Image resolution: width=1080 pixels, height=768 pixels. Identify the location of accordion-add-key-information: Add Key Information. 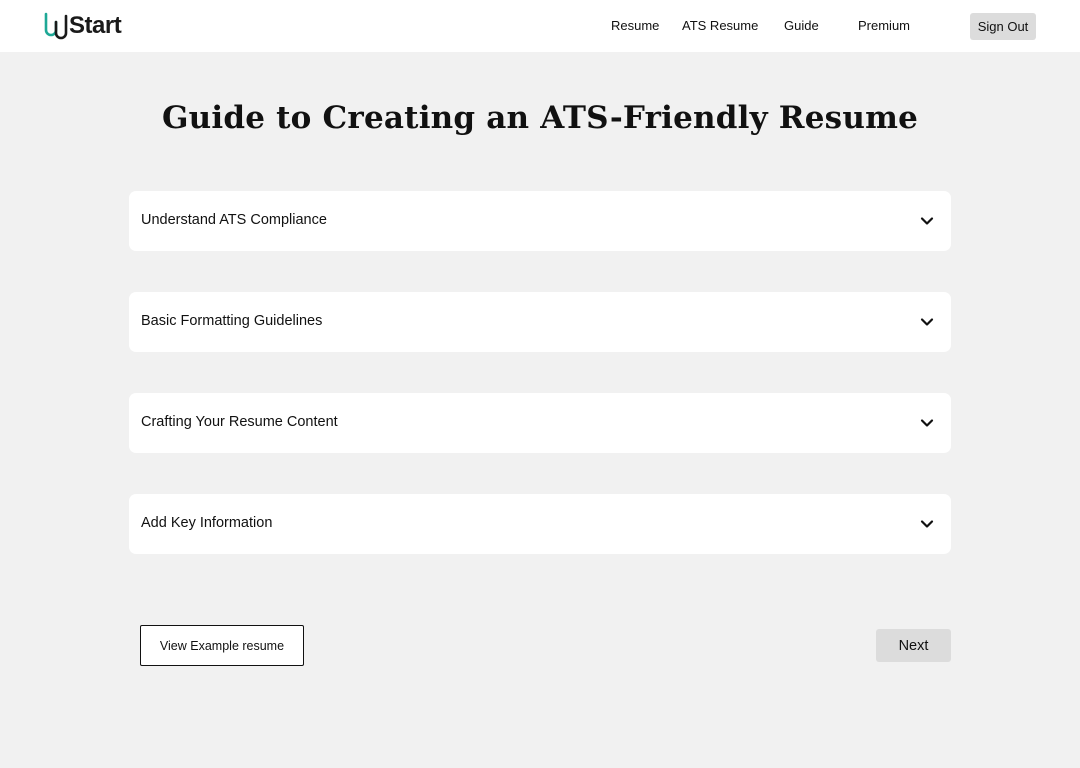
(540, 524).